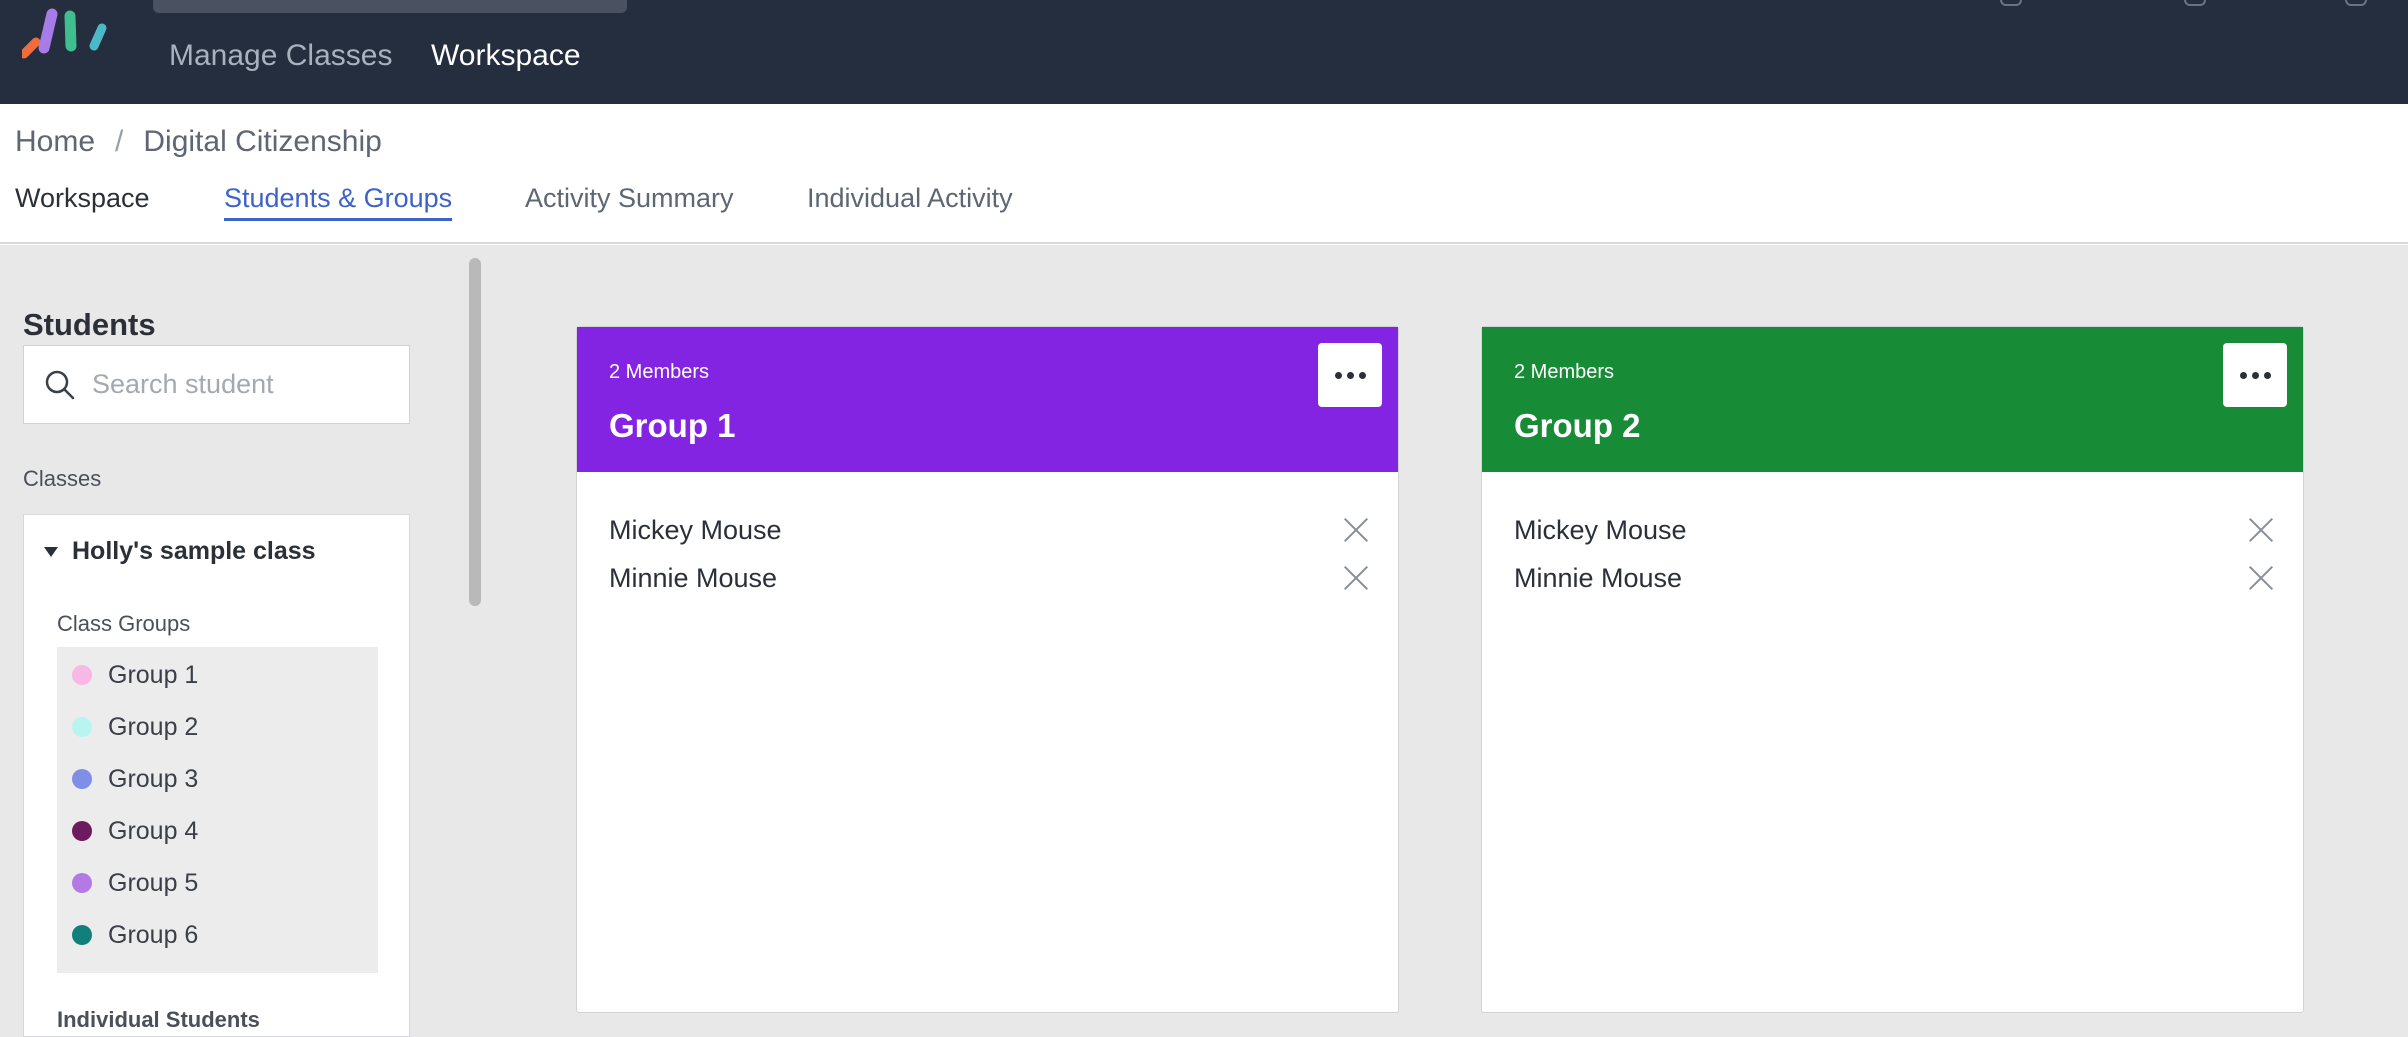  I want to click on group-name: Group 1, so click(672, 425).